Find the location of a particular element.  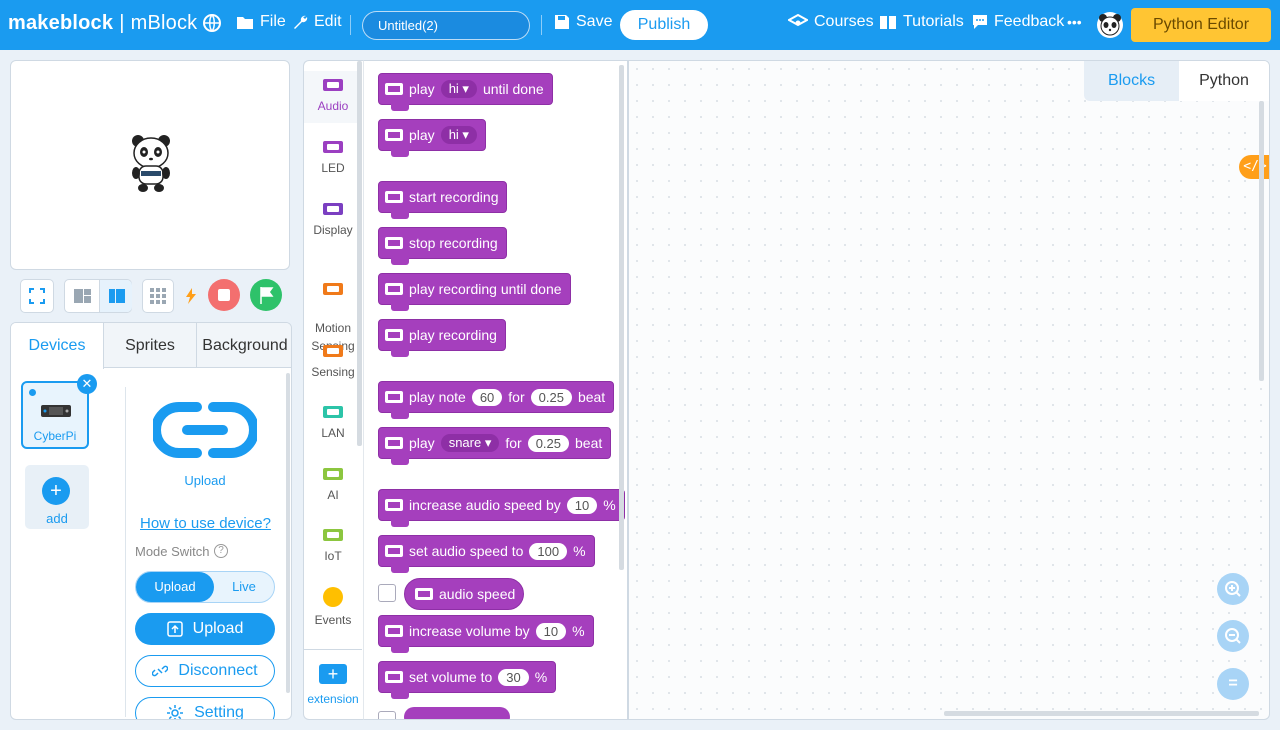

save-button: Save is located at coordinates (583, 22).